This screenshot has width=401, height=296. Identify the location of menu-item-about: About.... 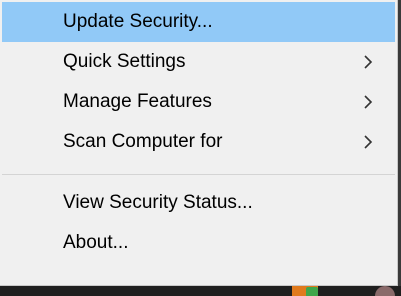
(198, 243).